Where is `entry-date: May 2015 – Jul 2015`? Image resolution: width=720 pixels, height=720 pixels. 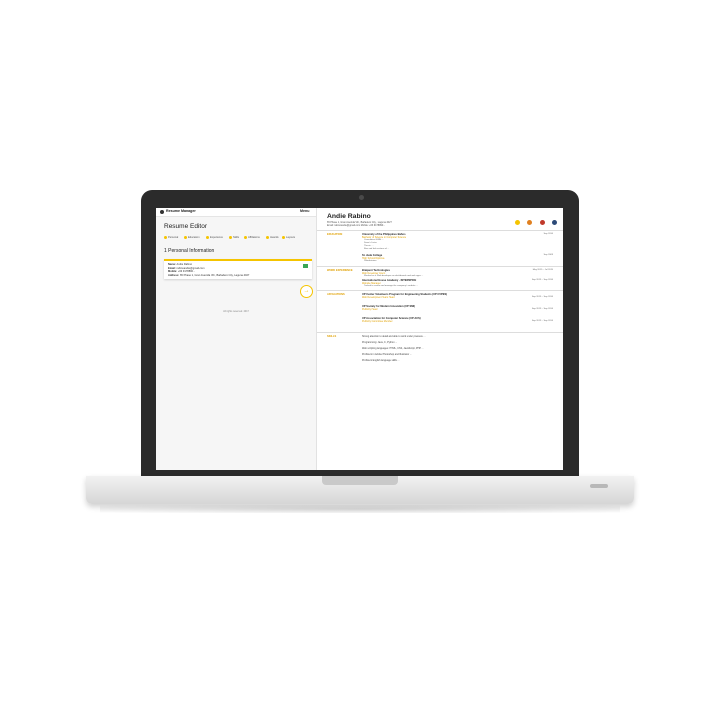
entry-date: May 2015 – Jul 2015 is located at coordinates (542, 270).